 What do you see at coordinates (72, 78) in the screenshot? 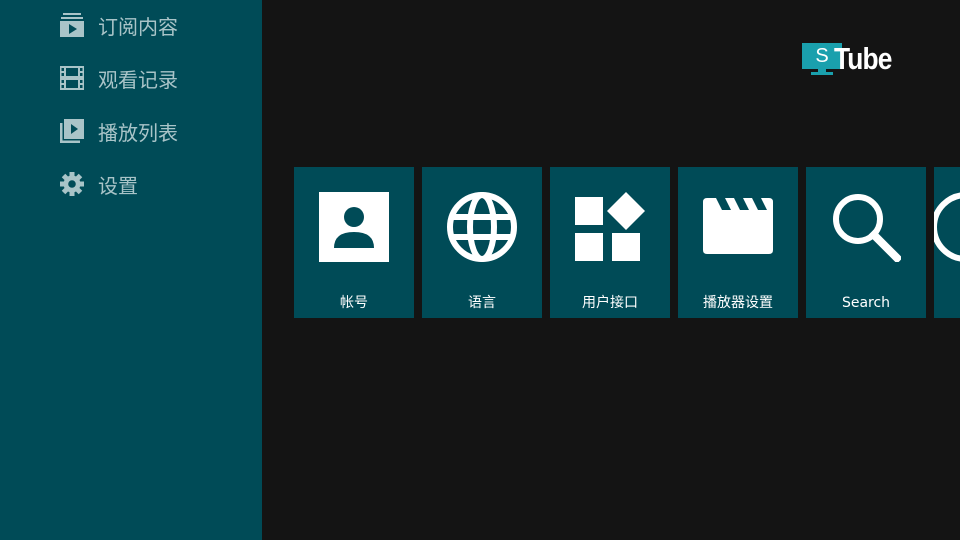
I see `history-film-icon` at bounding box center [72, 78].